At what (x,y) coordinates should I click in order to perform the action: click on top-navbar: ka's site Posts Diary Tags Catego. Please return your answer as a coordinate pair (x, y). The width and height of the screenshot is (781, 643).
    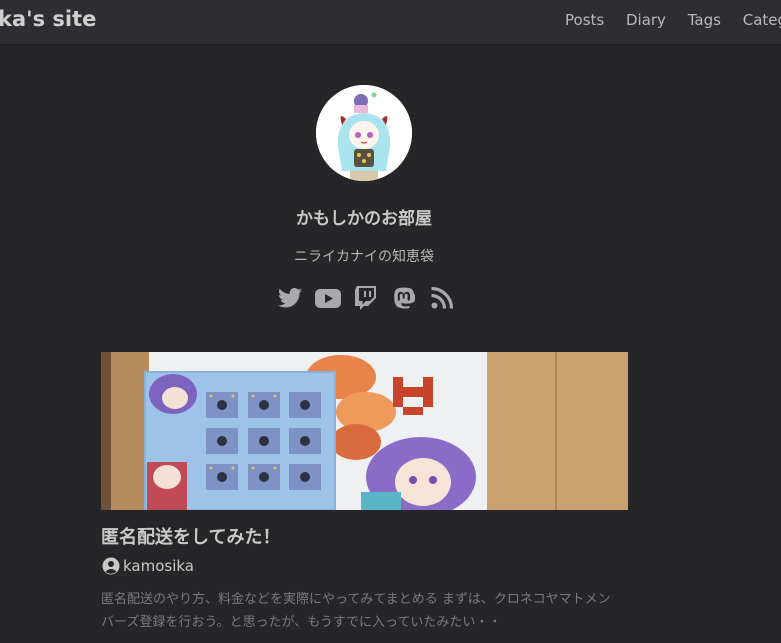
    Looking at the image, I should click on (390, 22).